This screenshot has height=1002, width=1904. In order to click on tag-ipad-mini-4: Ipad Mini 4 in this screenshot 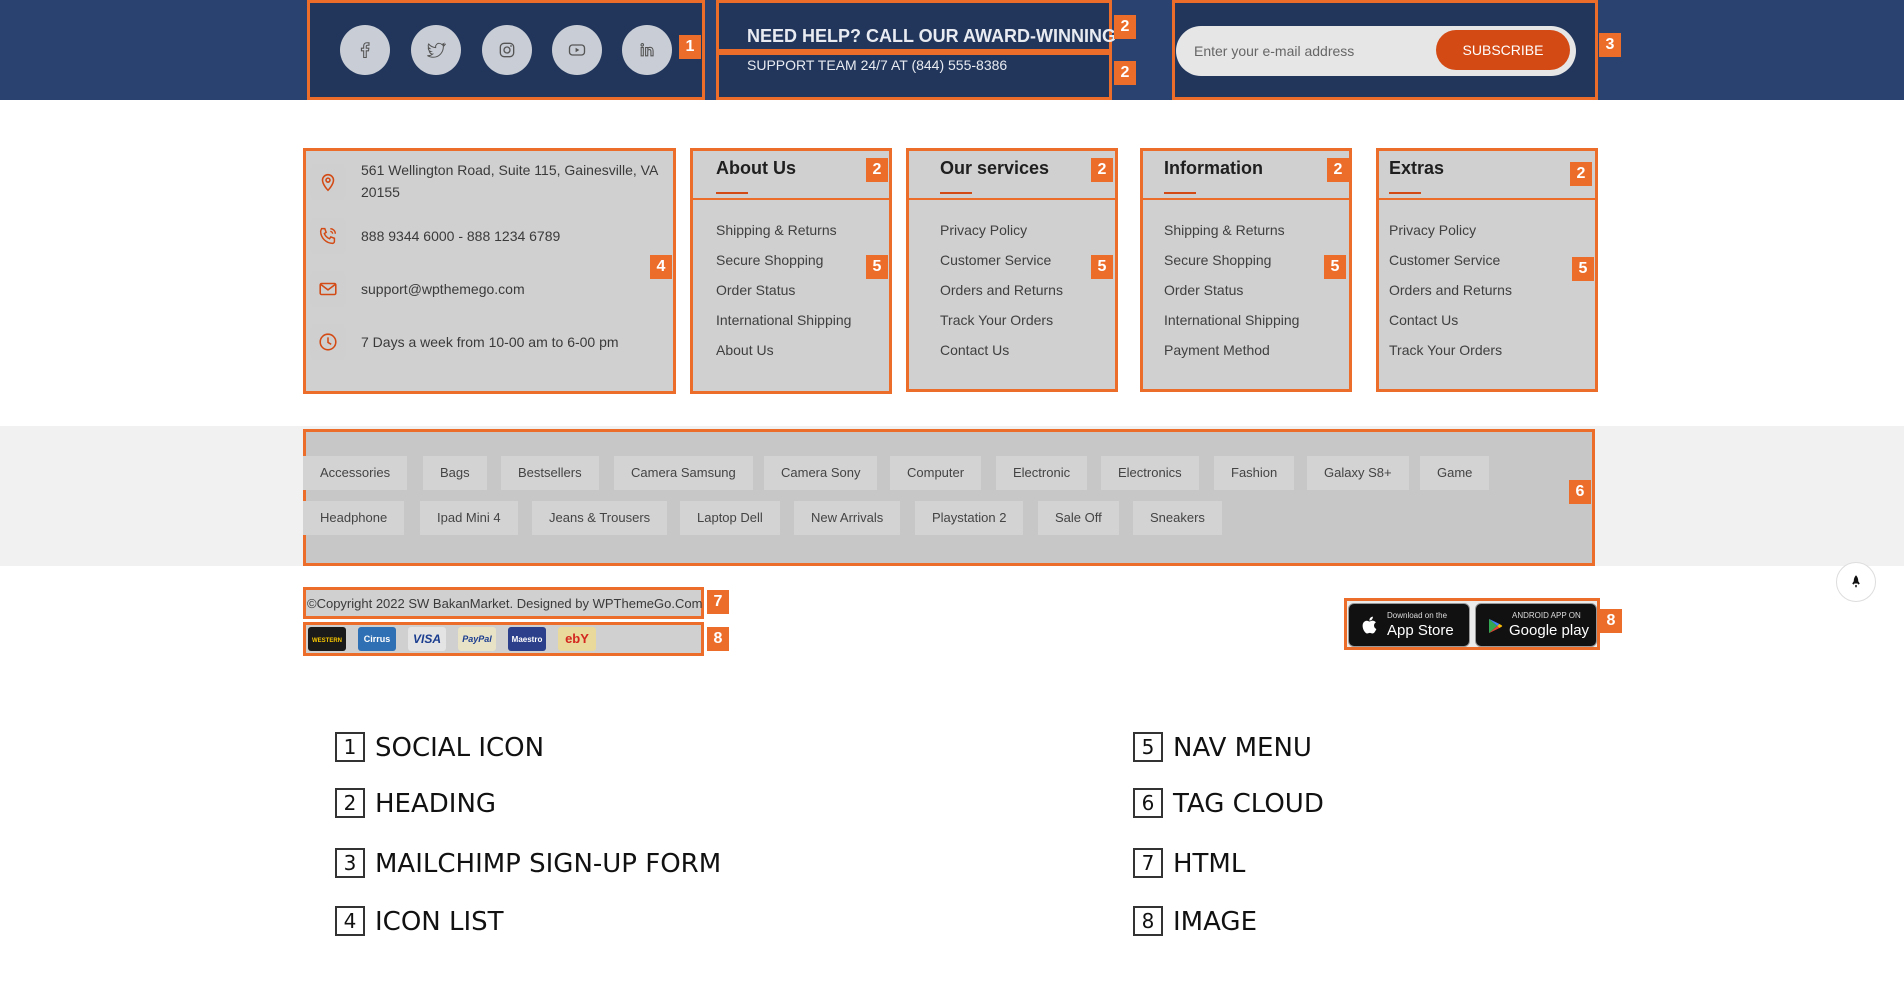, I will do `click(469, 518)`.